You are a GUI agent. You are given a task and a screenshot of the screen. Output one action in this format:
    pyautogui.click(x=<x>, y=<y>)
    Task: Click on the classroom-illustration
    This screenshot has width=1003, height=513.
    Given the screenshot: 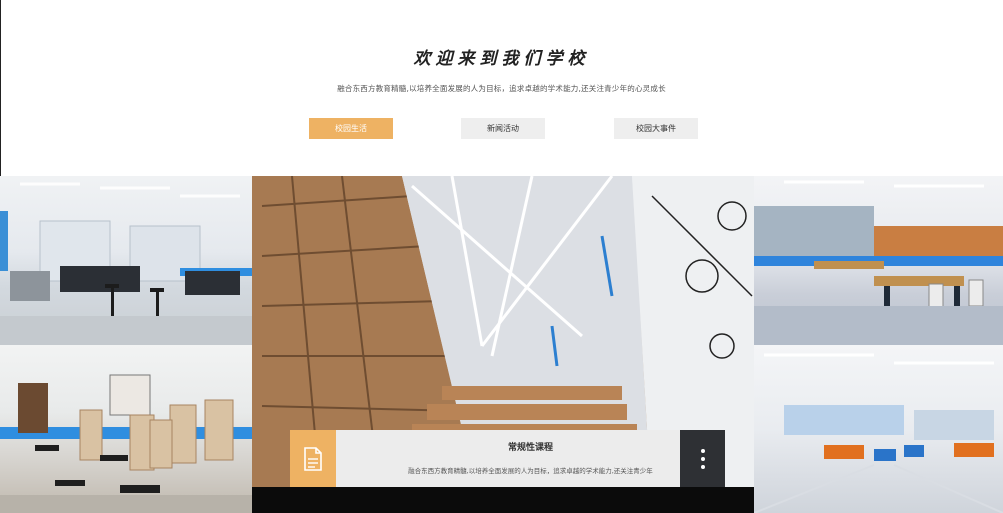 What is the action you would take?
    pyautogui.click(x=878, y=262)
    